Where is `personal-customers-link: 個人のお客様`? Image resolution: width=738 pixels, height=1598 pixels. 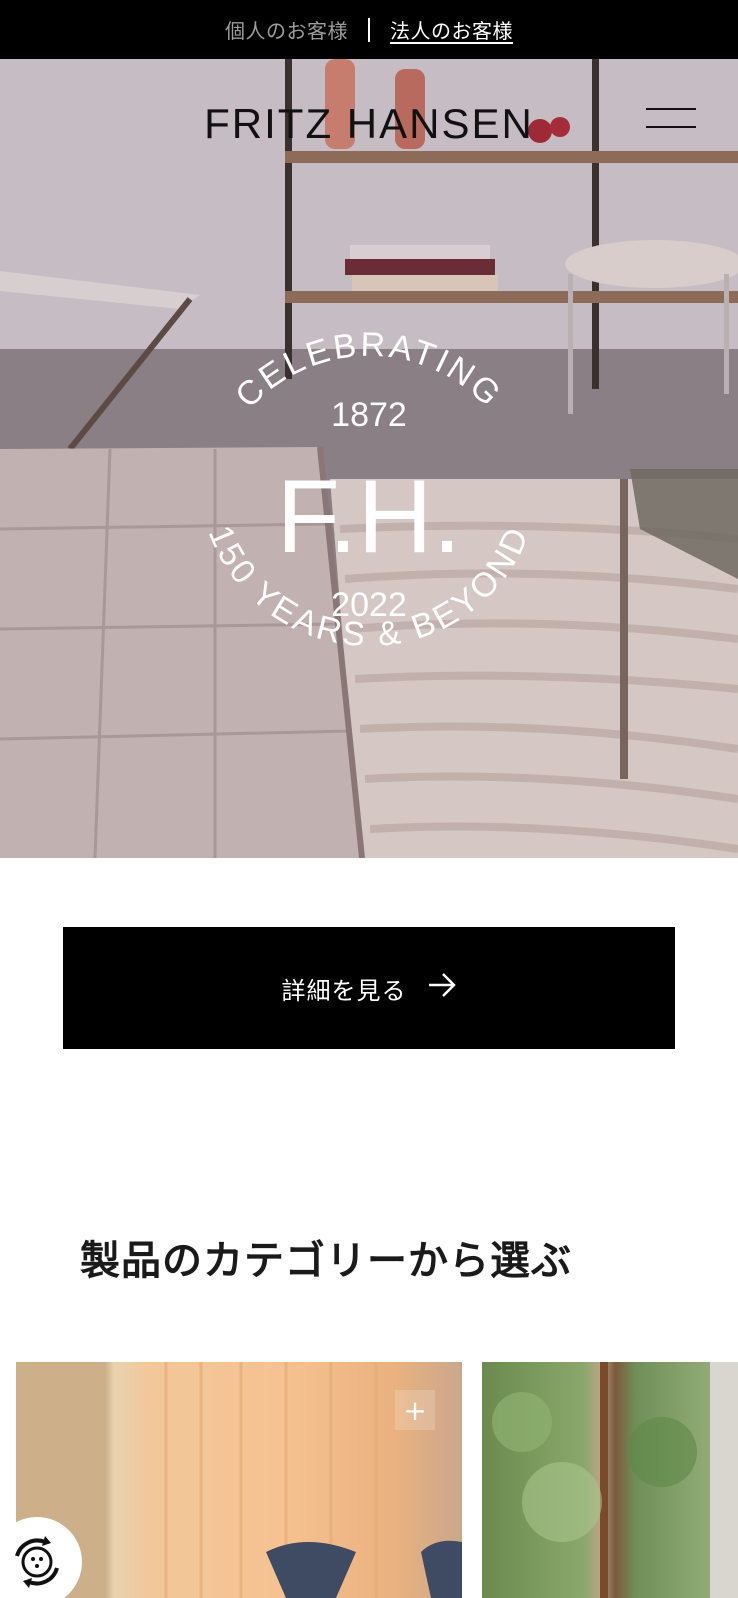 personal-customers-link: 個人のお客様 is located at coordinates (286, 29).